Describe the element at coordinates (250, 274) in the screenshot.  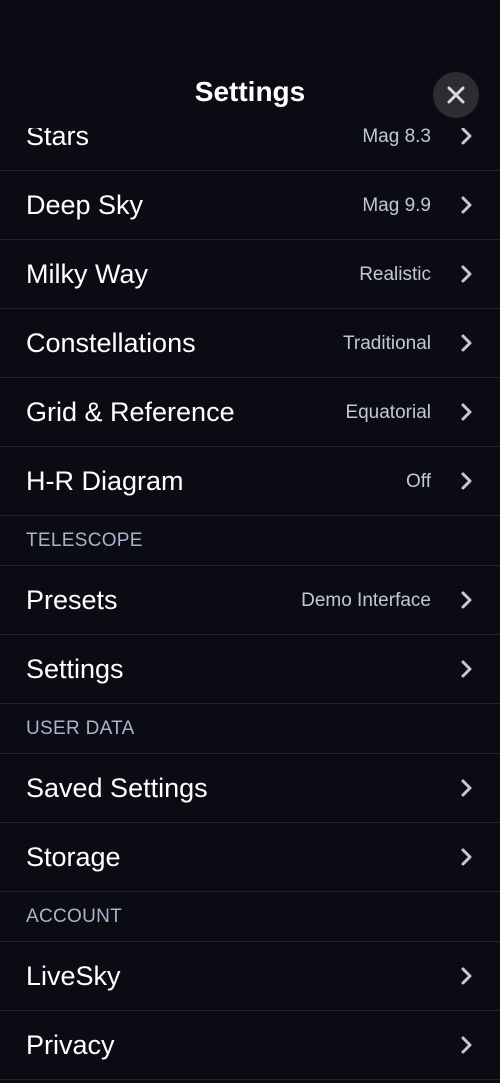
I see `settings-row-milky-way: Milky Way Realistic` at that location.